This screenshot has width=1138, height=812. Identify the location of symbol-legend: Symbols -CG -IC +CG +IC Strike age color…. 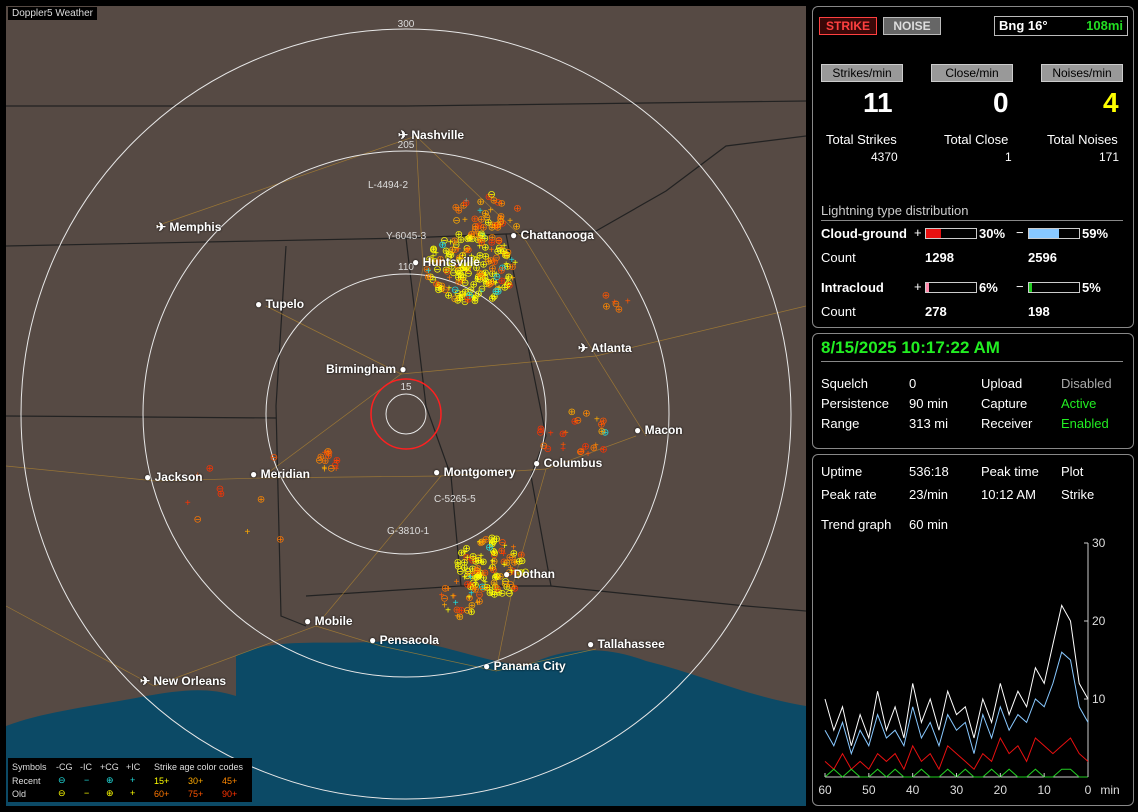
(130, 780).